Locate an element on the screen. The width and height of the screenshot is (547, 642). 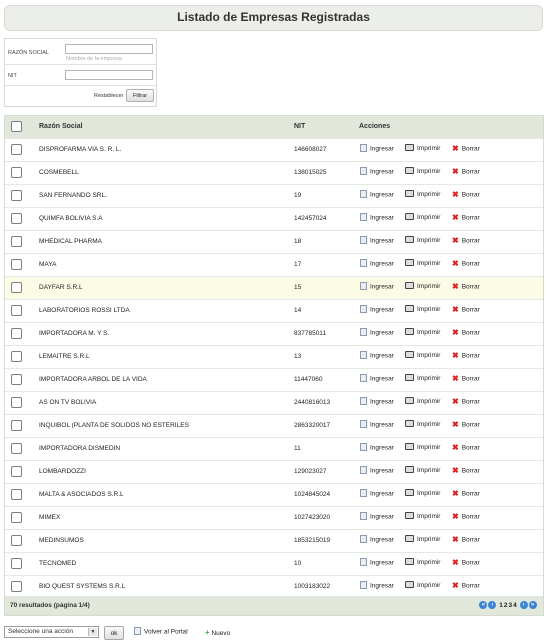
enter-label: Ingresar is located at coordinates (382, 172).